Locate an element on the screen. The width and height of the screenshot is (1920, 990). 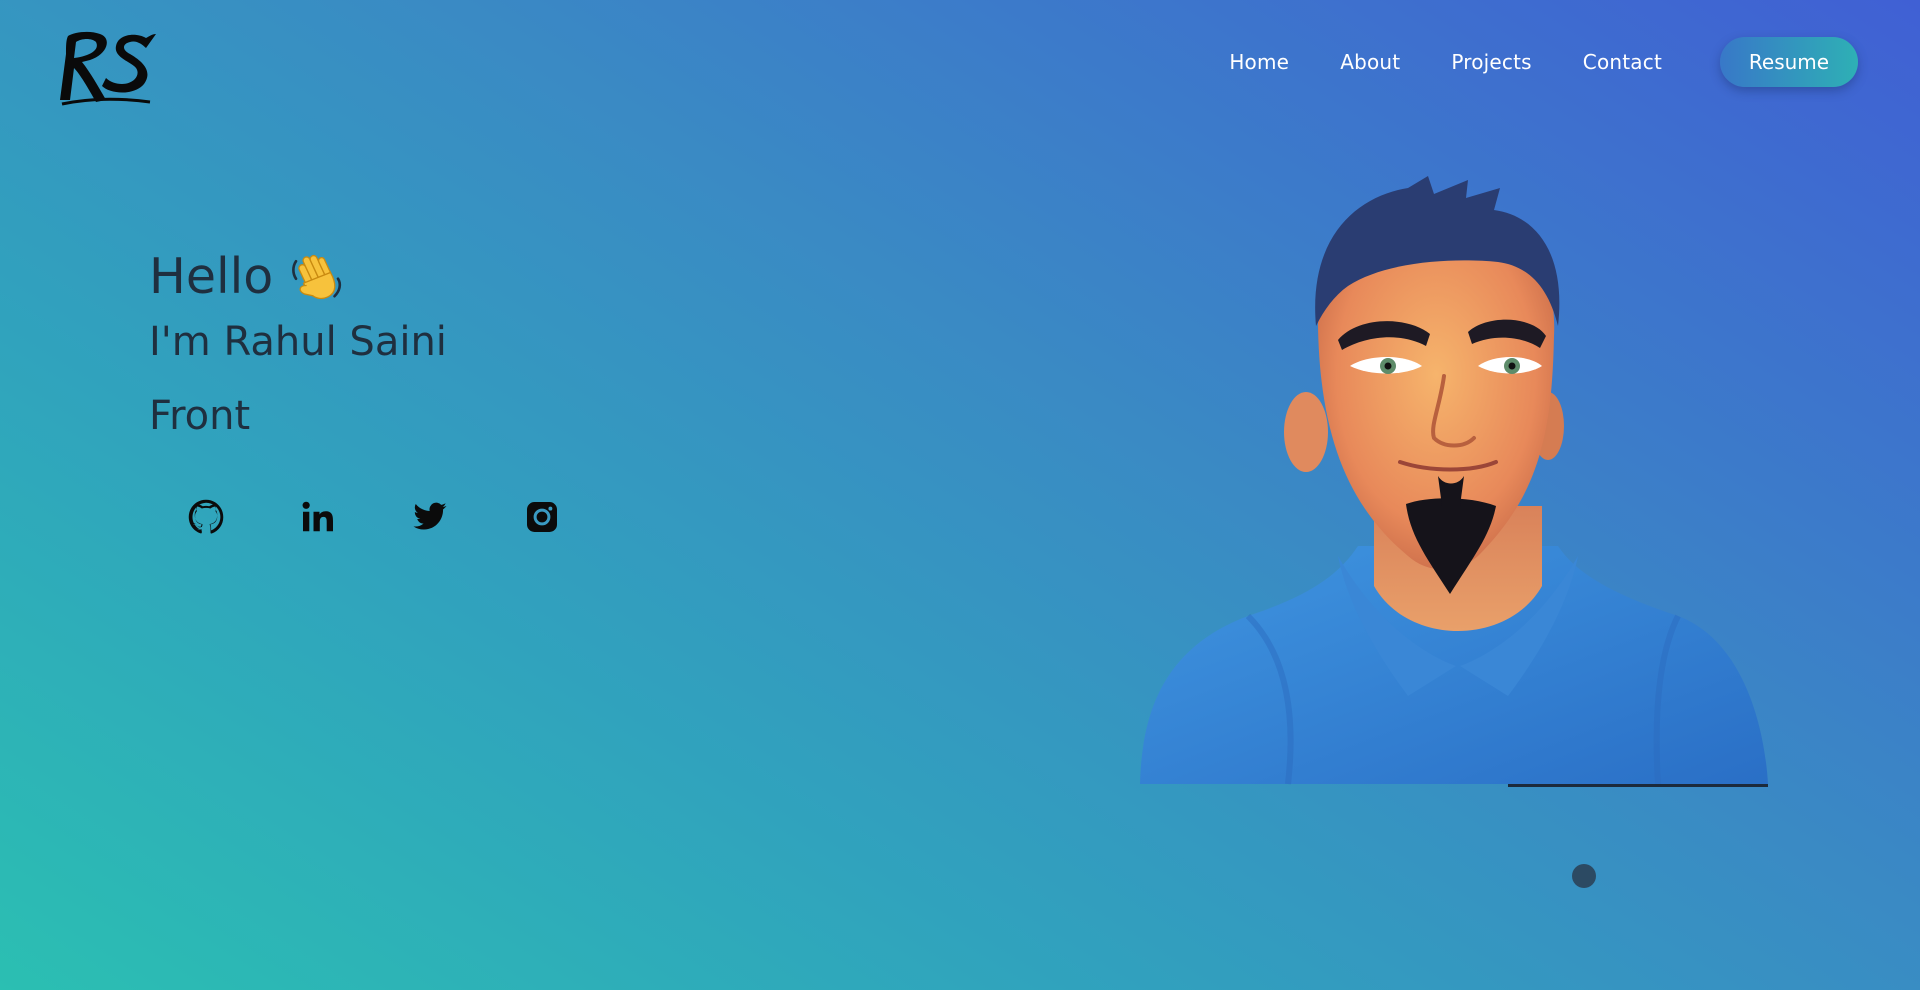
hero-intro: Hello I'm Rahul Saini Front is located at coordinates (298, 343).